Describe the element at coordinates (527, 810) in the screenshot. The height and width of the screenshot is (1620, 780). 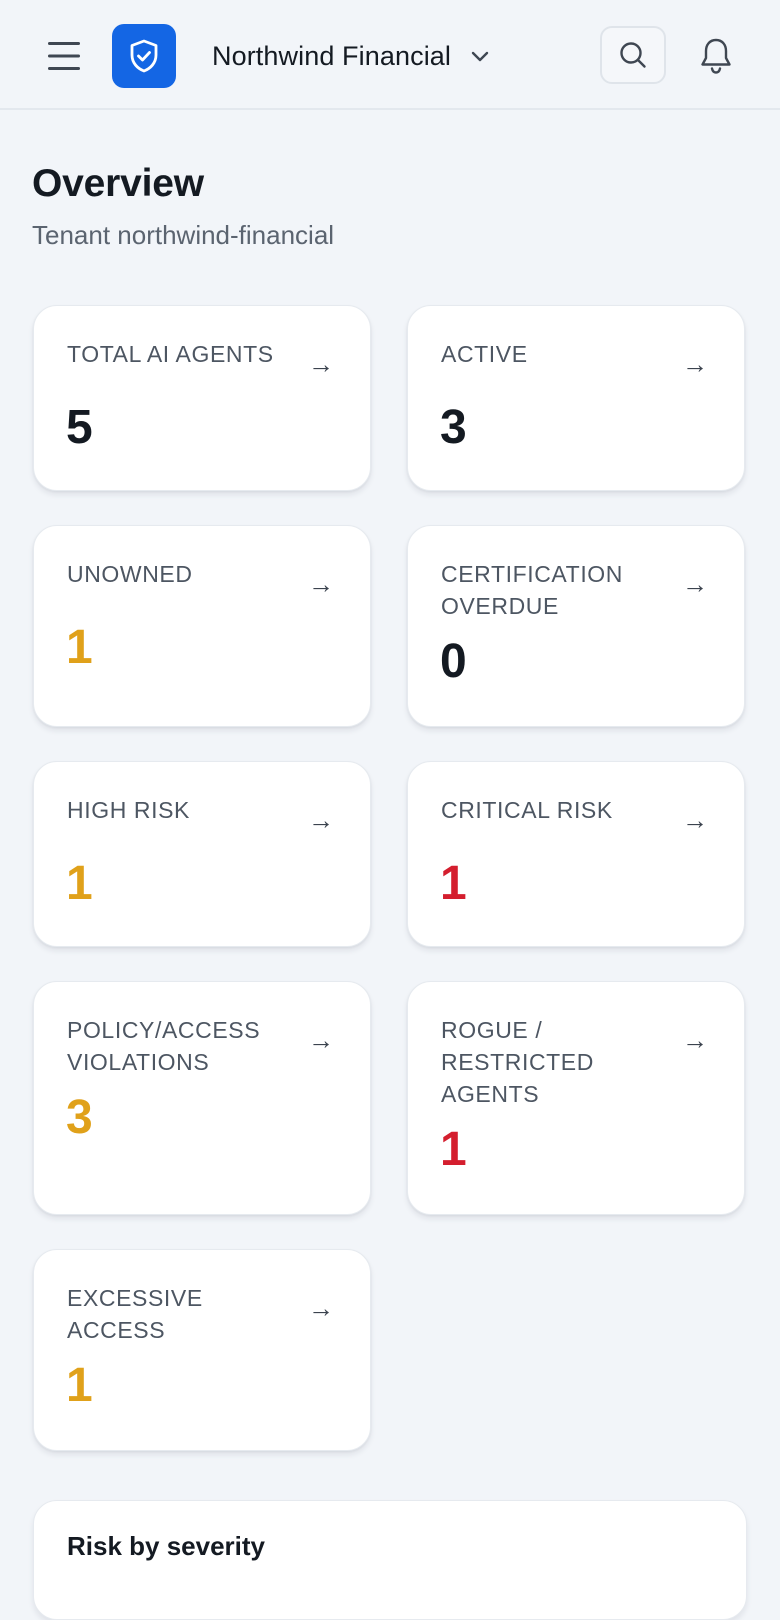
I see `metric-label: Critical risk` at that location.